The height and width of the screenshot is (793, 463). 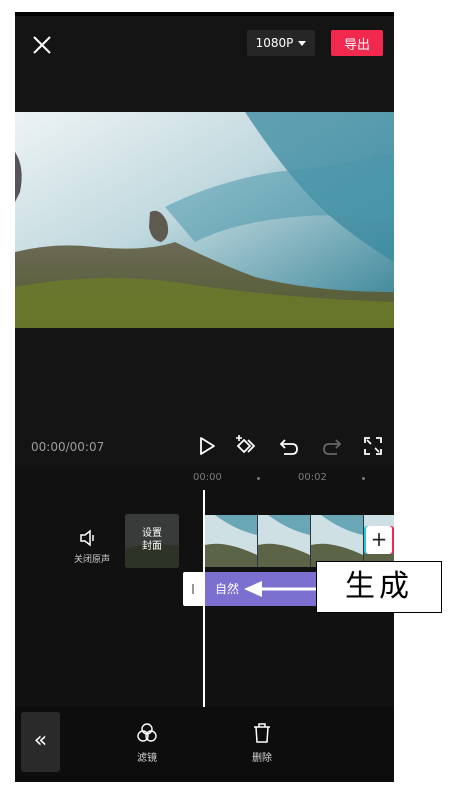 I want to click on add-clip-button: +, so click(x=379, y=540).